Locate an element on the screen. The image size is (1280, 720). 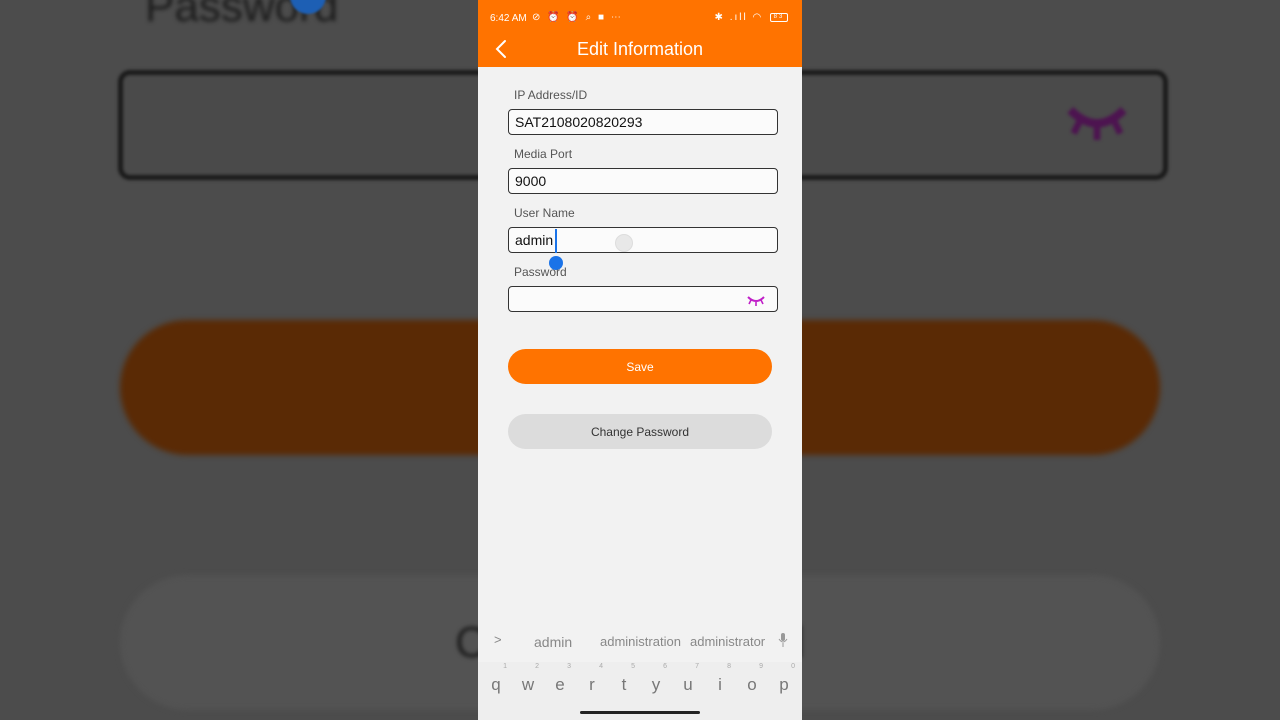
app-bar: Edit Information is located at coordinates (640, 49).